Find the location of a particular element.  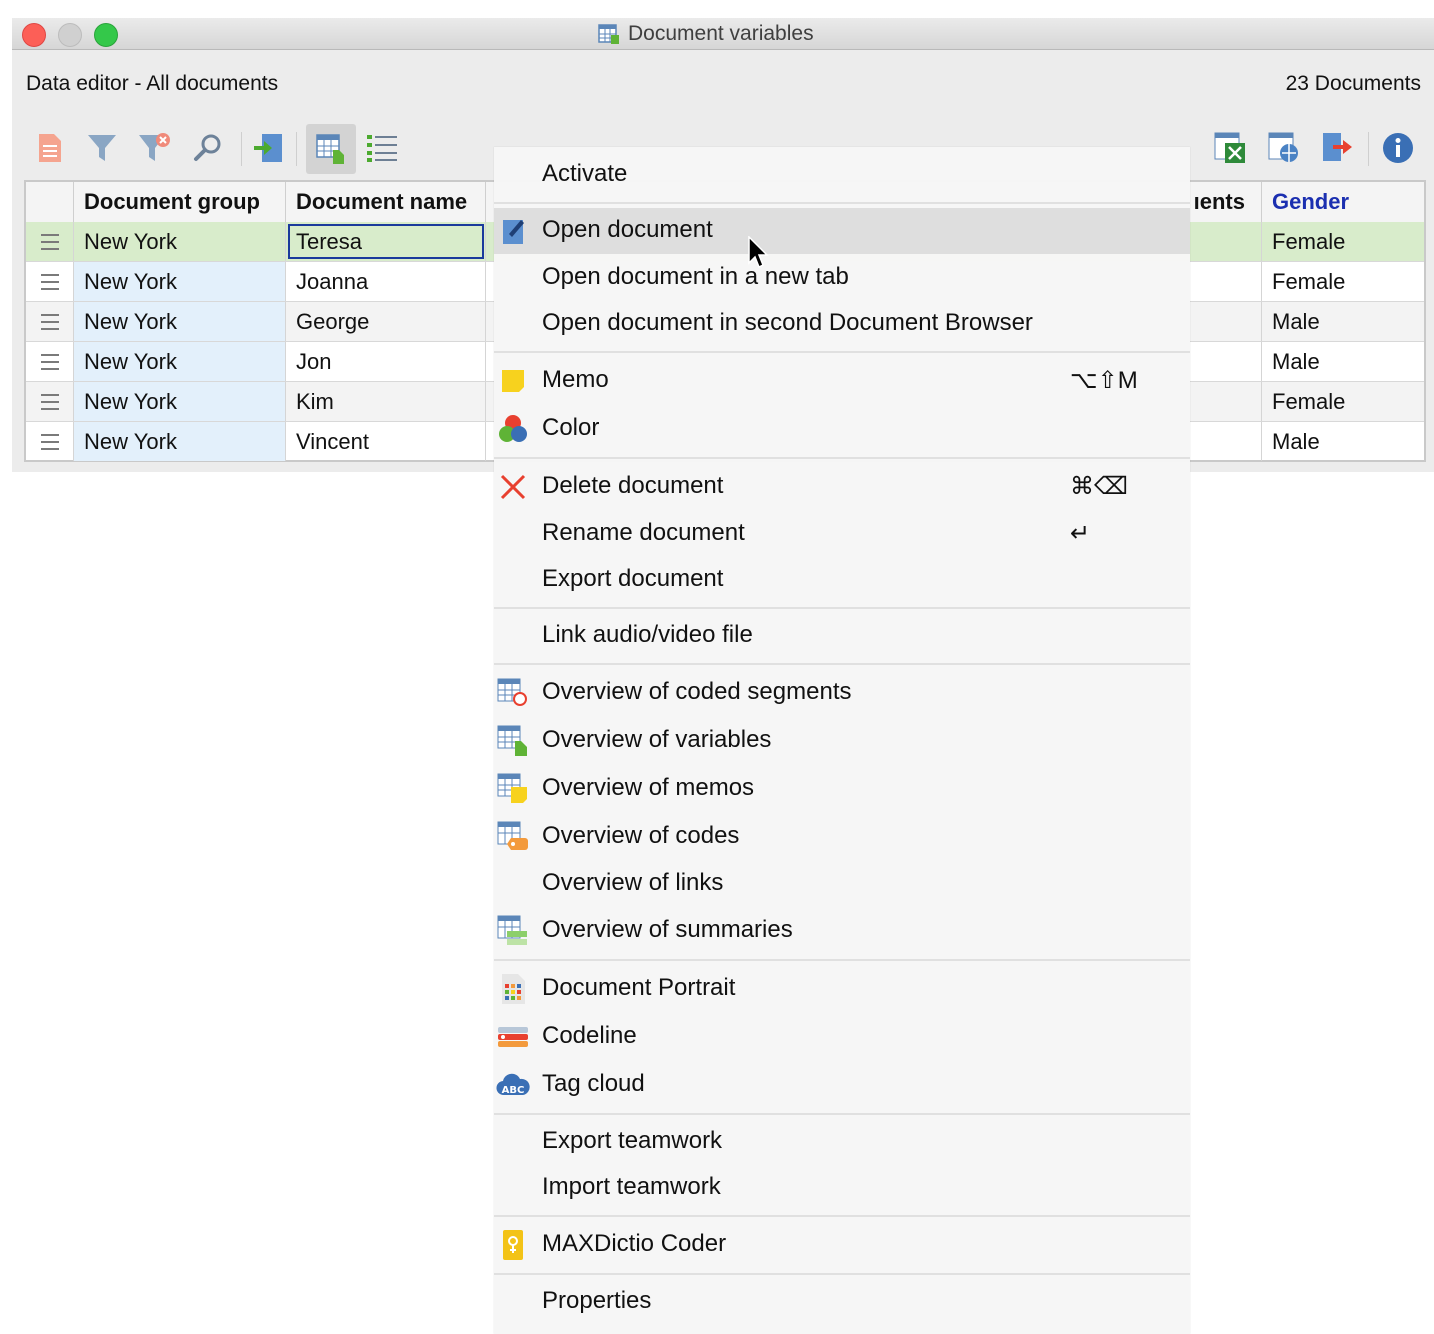

open-document-icon is located at coordinates (513, 231).